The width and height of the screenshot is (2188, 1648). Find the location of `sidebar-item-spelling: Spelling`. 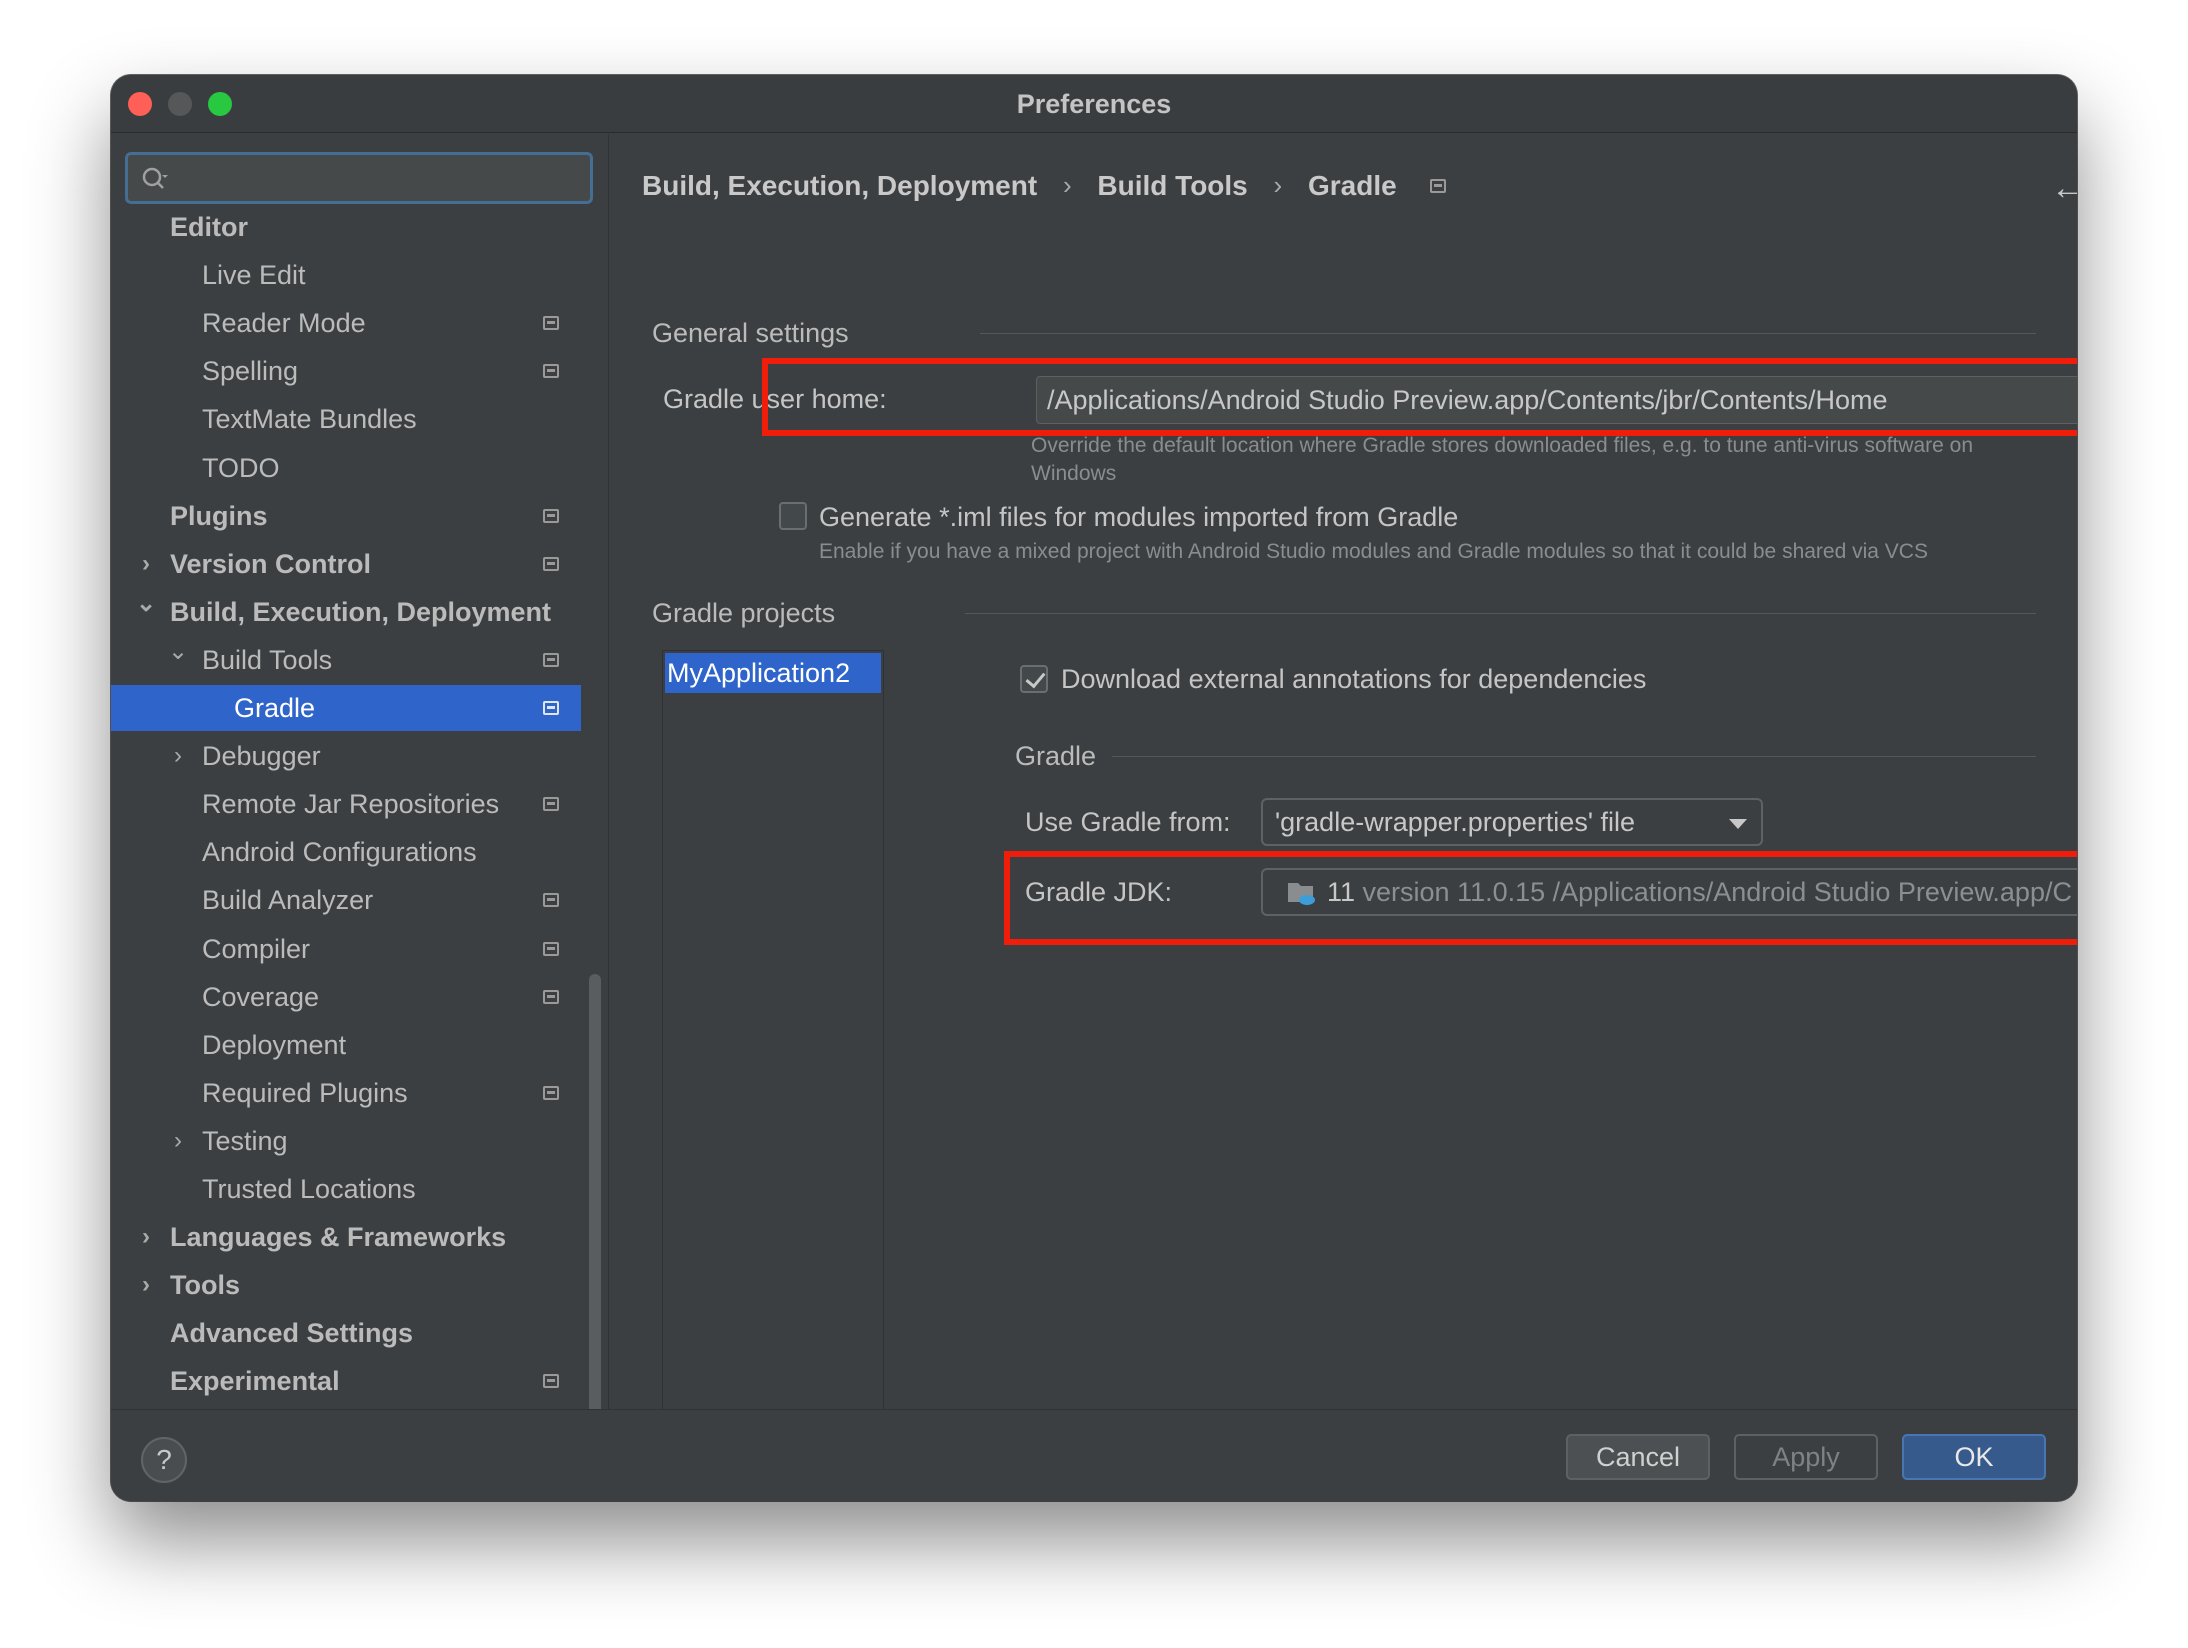

sidebar-item-spelling: Spelling is located at coordinates (346, 371).